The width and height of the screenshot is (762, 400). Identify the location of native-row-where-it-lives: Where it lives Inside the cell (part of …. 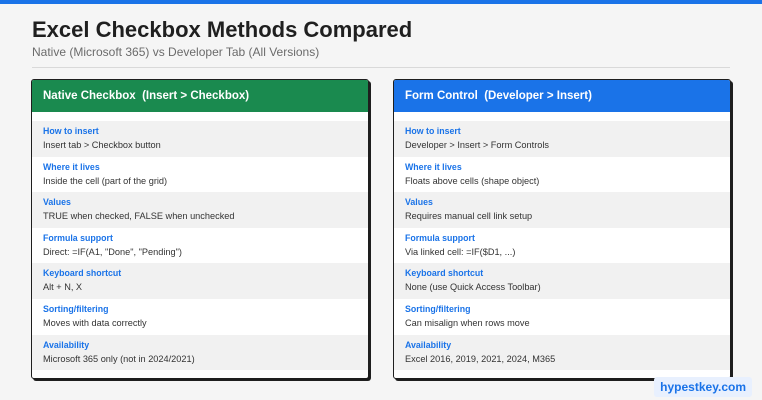
(200, 175).